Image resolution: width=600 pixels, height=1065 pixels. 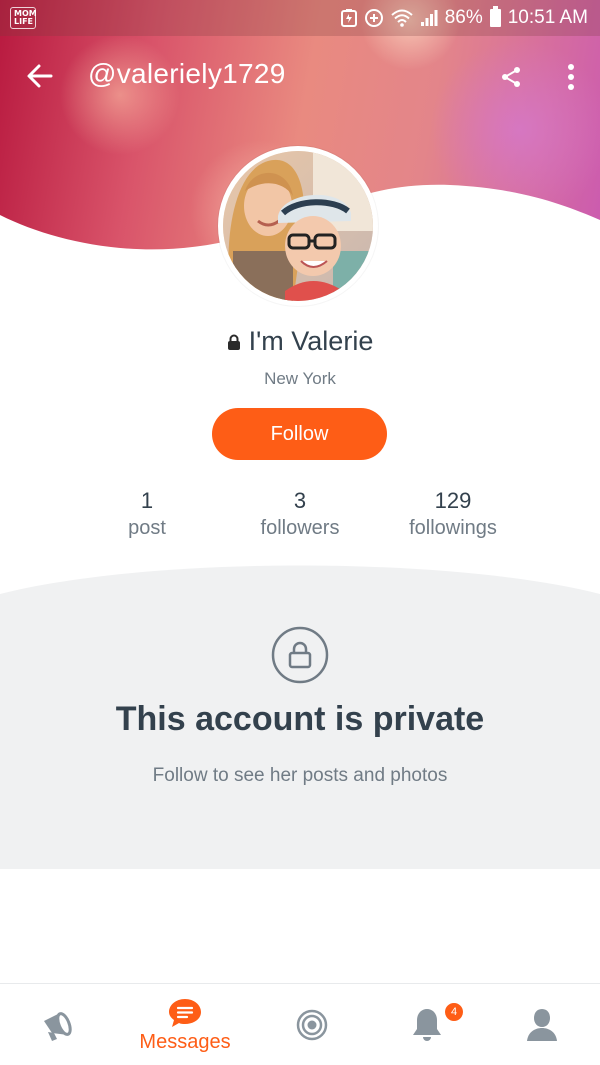 I want to click on followings-label: followings, so click(x=453, y=528).